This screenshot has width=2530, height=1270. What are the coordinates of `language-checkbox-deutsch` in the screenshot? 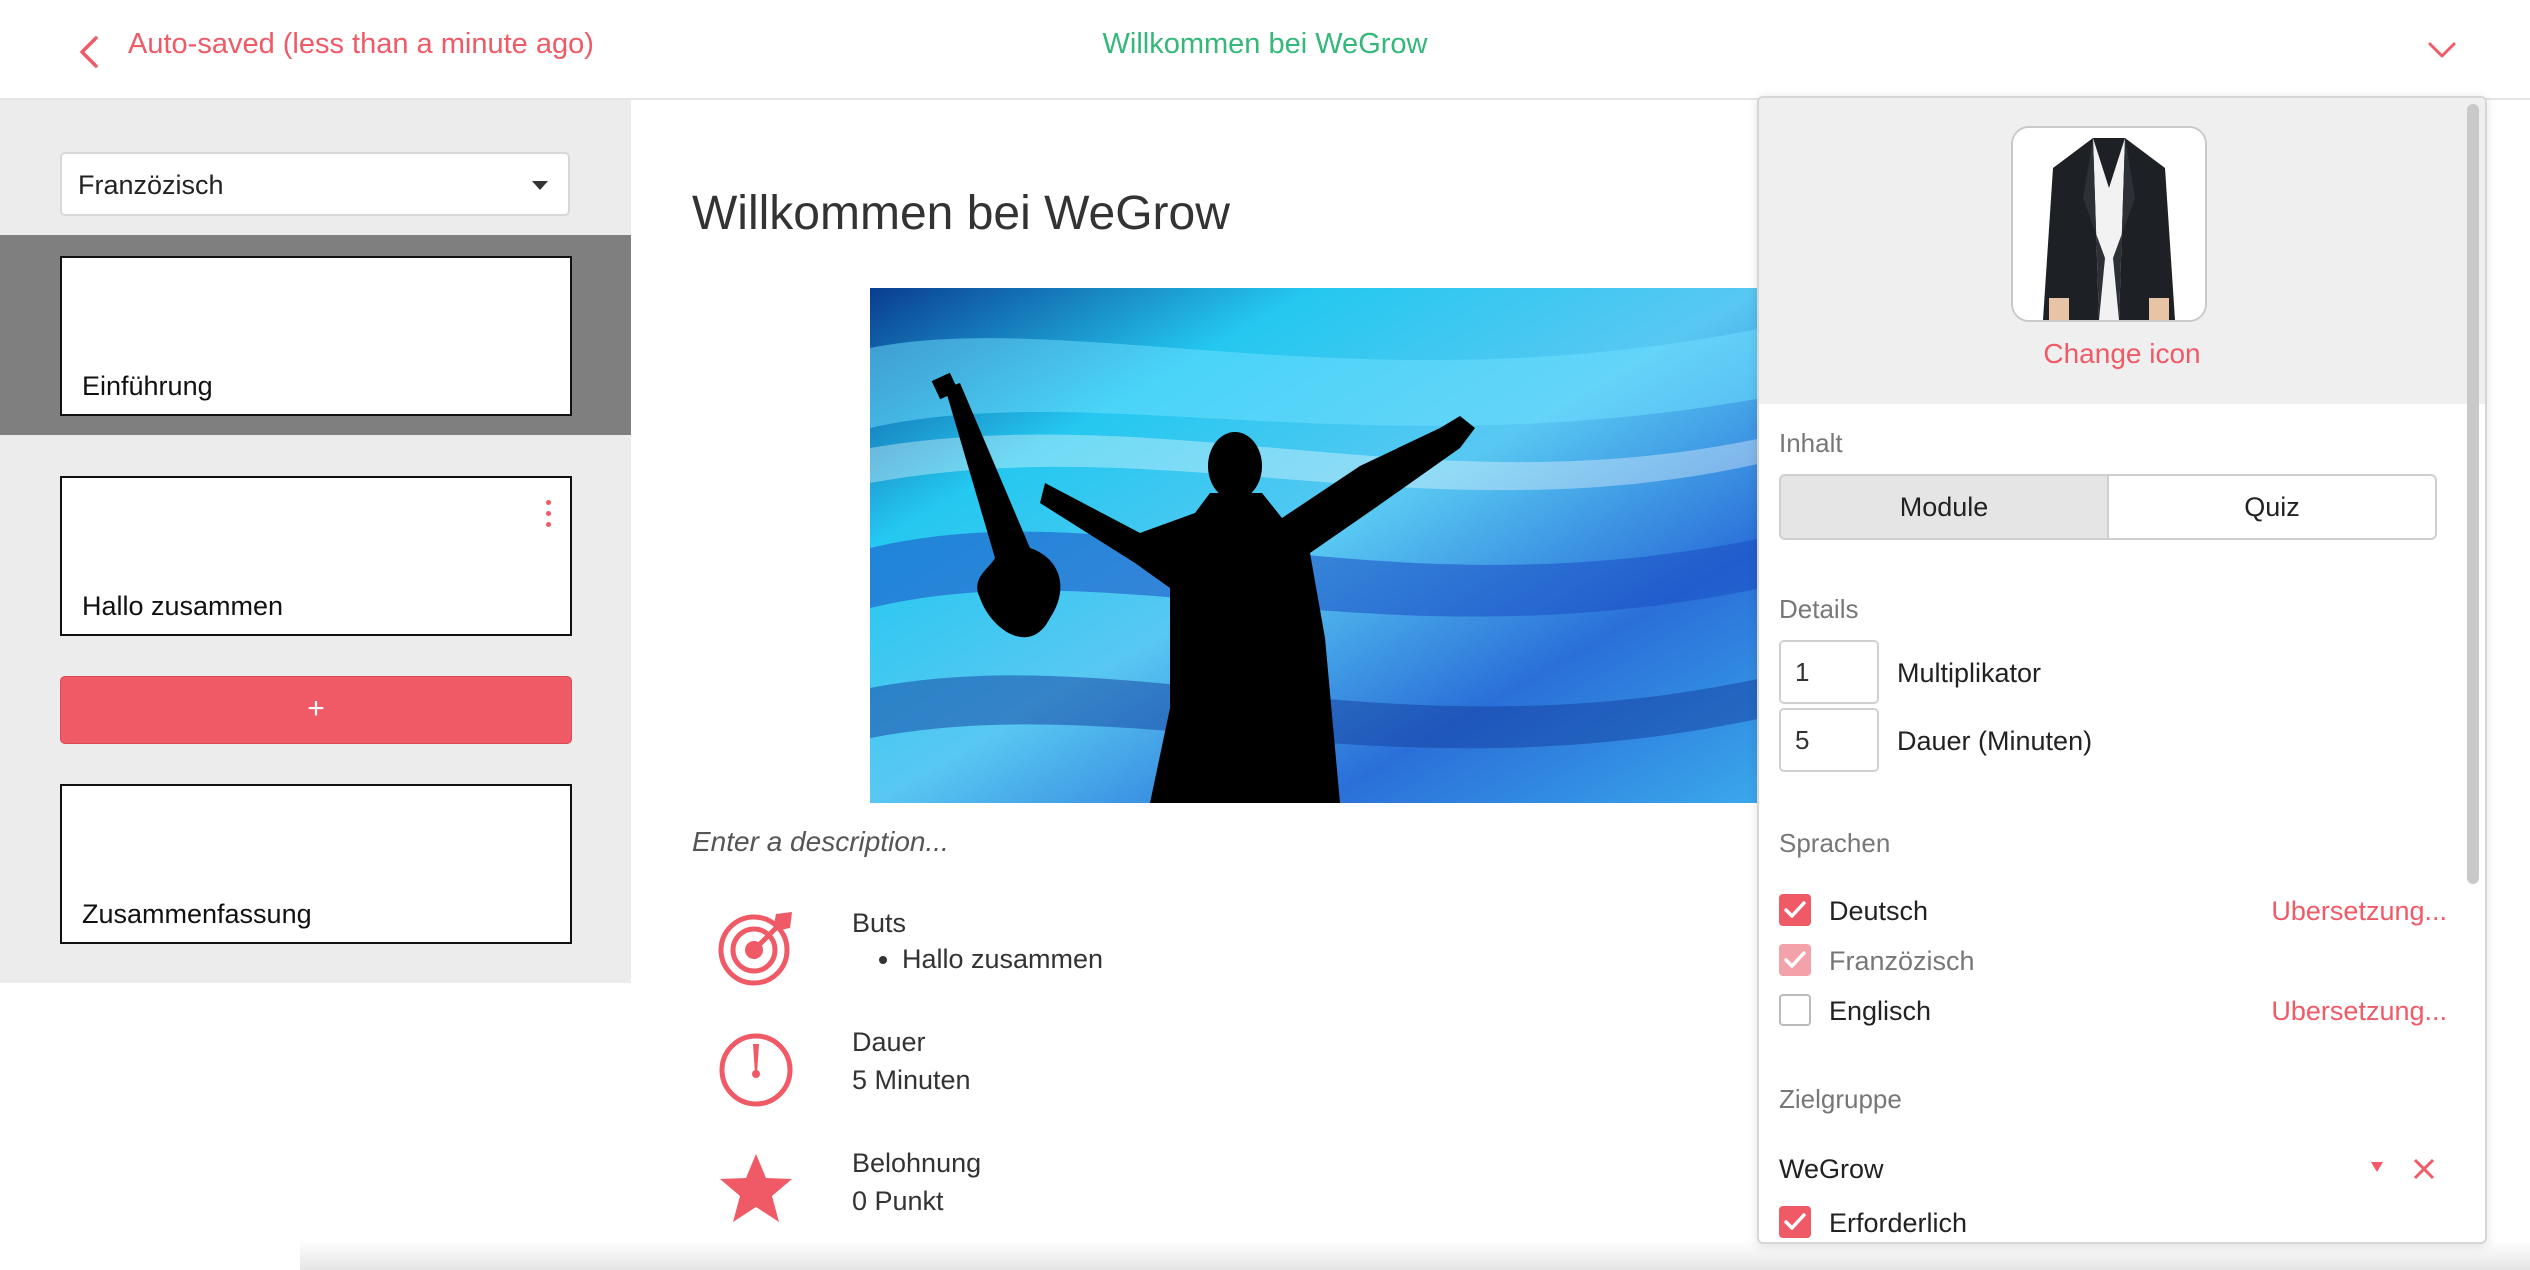 It's located at (1795, 910).